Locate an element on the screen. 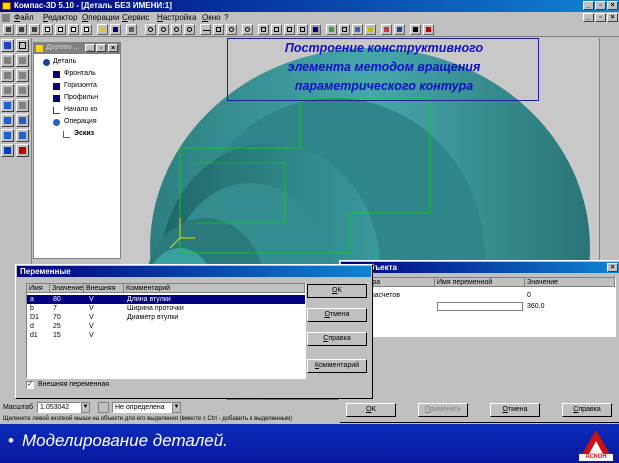  fillet-icon is located at coordinates (7, 105).